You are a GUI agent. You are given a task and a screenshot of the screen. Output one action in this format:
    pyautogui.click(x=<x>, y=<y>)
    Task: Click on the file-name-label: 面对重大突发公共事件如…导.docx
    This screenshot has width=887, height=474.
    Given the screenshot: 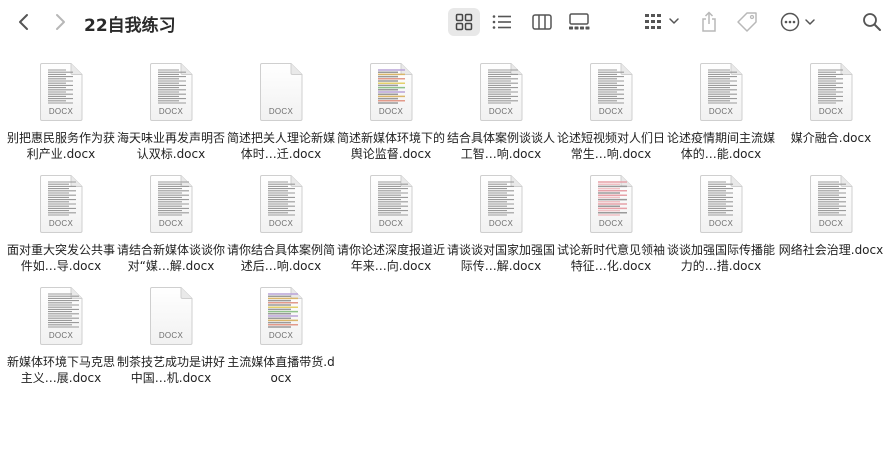 What is the action you would take?
    pyautogui.click(x=61, y=258)
    